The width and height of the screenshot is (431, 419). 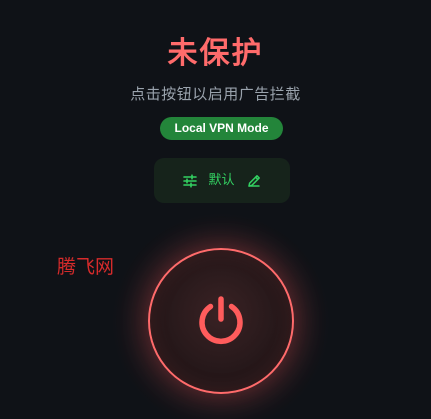 I want to click on watermark-text: 腾飞网, so click(x=86, y=267).